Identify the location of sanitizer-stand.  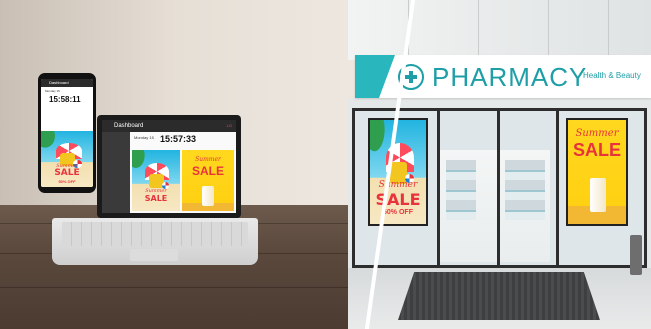
(636, 255).